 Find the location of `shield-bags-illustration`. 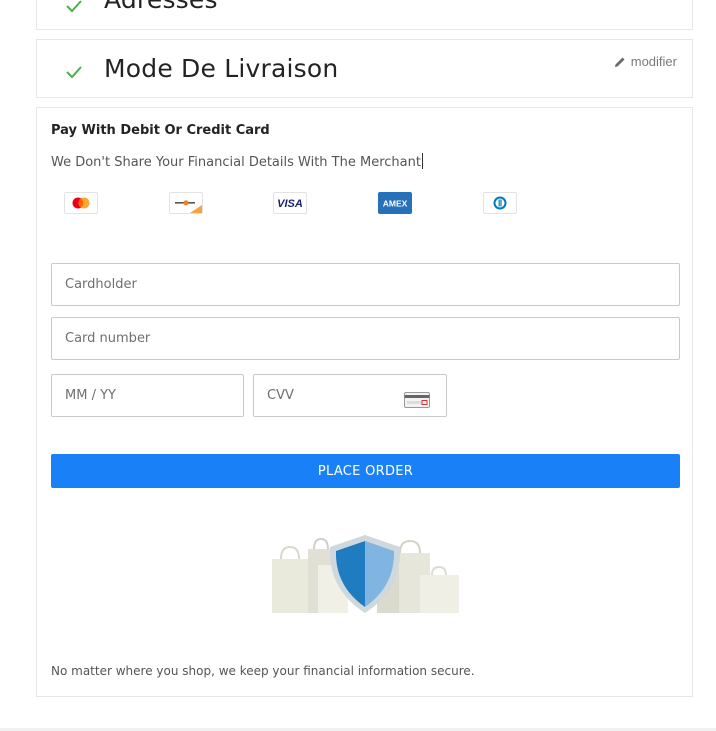

shield-bags-illustration is located at coordinates (365, 574).